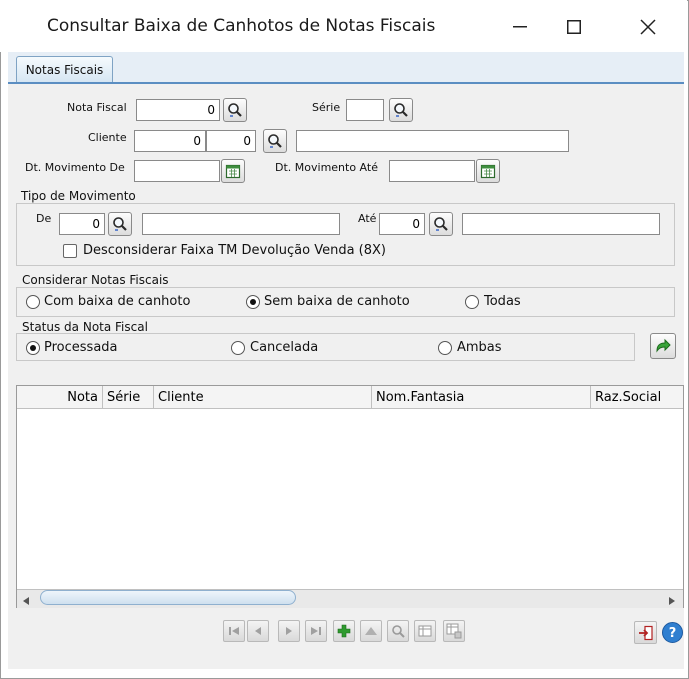  I want to click on table-icon, so click(425, 631).